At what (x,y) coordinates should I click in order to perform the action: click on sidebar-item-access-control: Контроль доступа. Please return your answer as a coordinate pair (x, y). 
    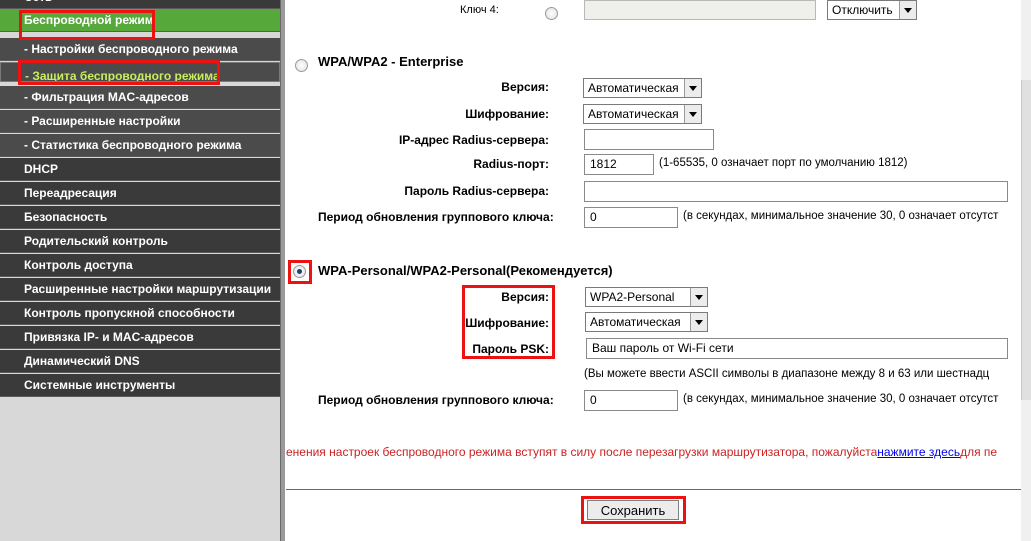
    Looking at the image, I should click on (140, 265).